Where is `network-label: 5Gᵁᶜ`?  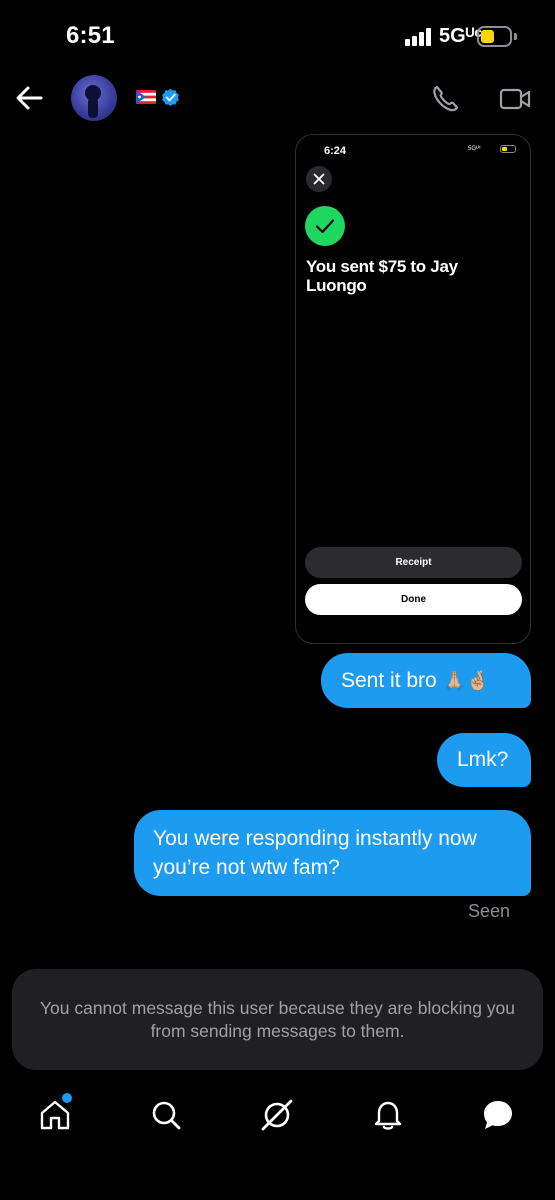
network-label: 5Gᵁᶜ is located at coordinates (460, 36).